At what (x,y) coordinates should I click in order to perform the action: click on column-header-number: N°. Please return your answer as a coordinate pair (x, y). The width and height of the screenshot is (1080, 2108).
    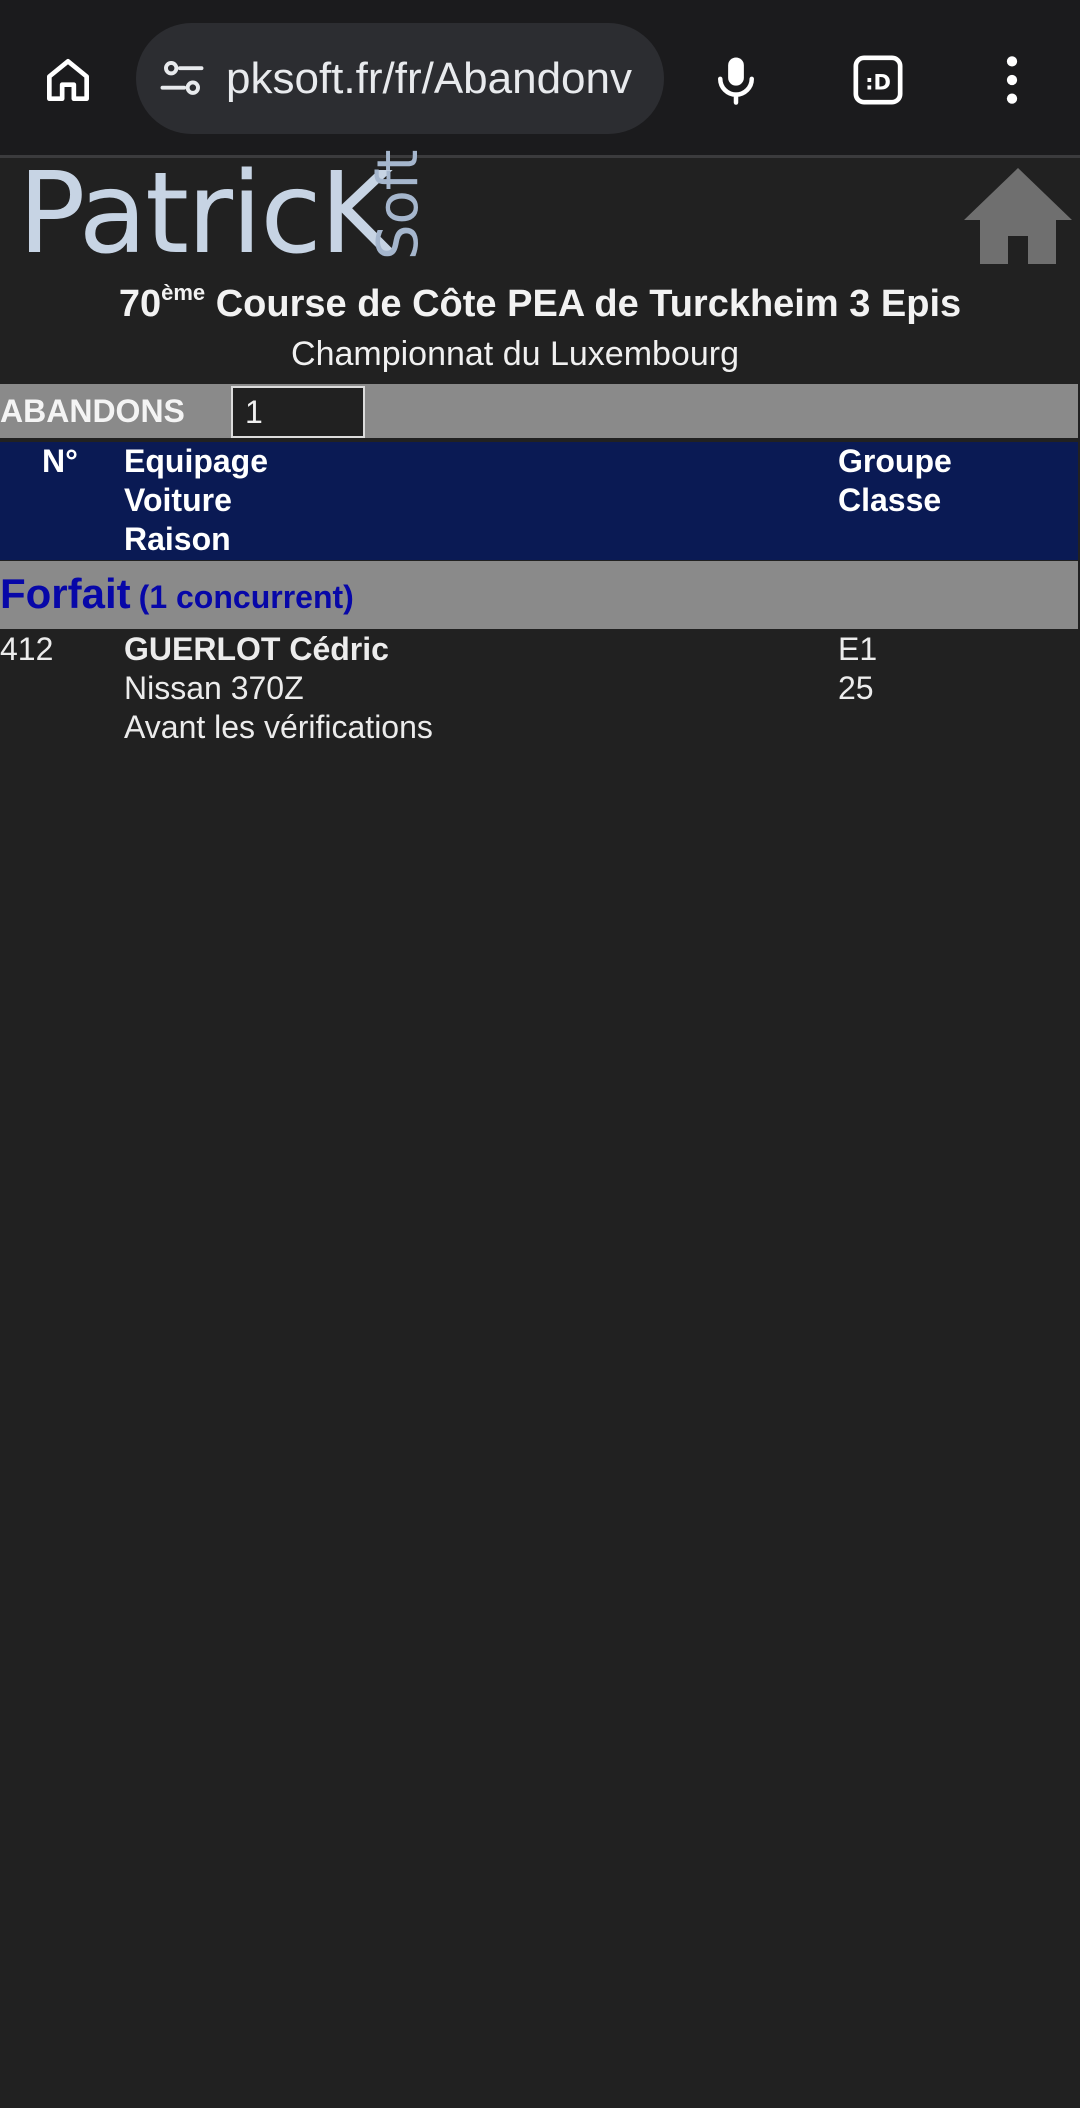
    Looking at the image, I should click on (60, 461).